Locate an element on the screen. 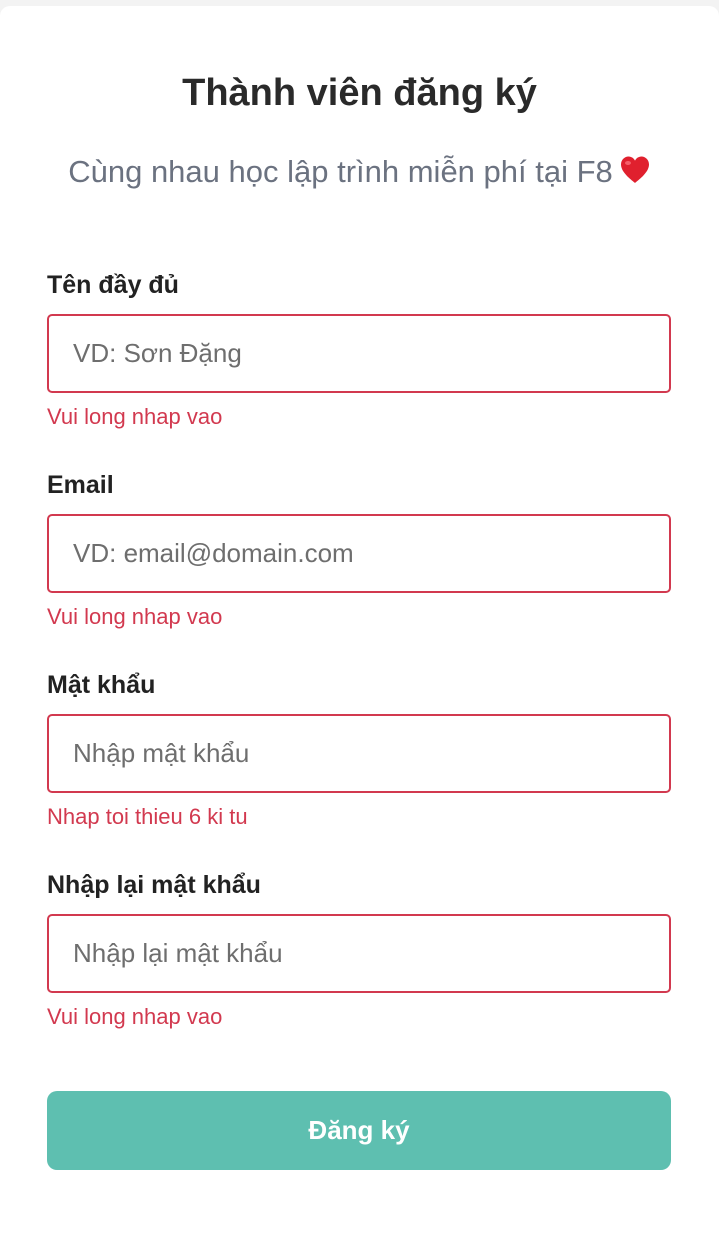 Image resolution: width=719 pixels, height=1233 pixels. password-error-message: Nhap toi thieu 6 ki tu is located at coordinates (147, 816).